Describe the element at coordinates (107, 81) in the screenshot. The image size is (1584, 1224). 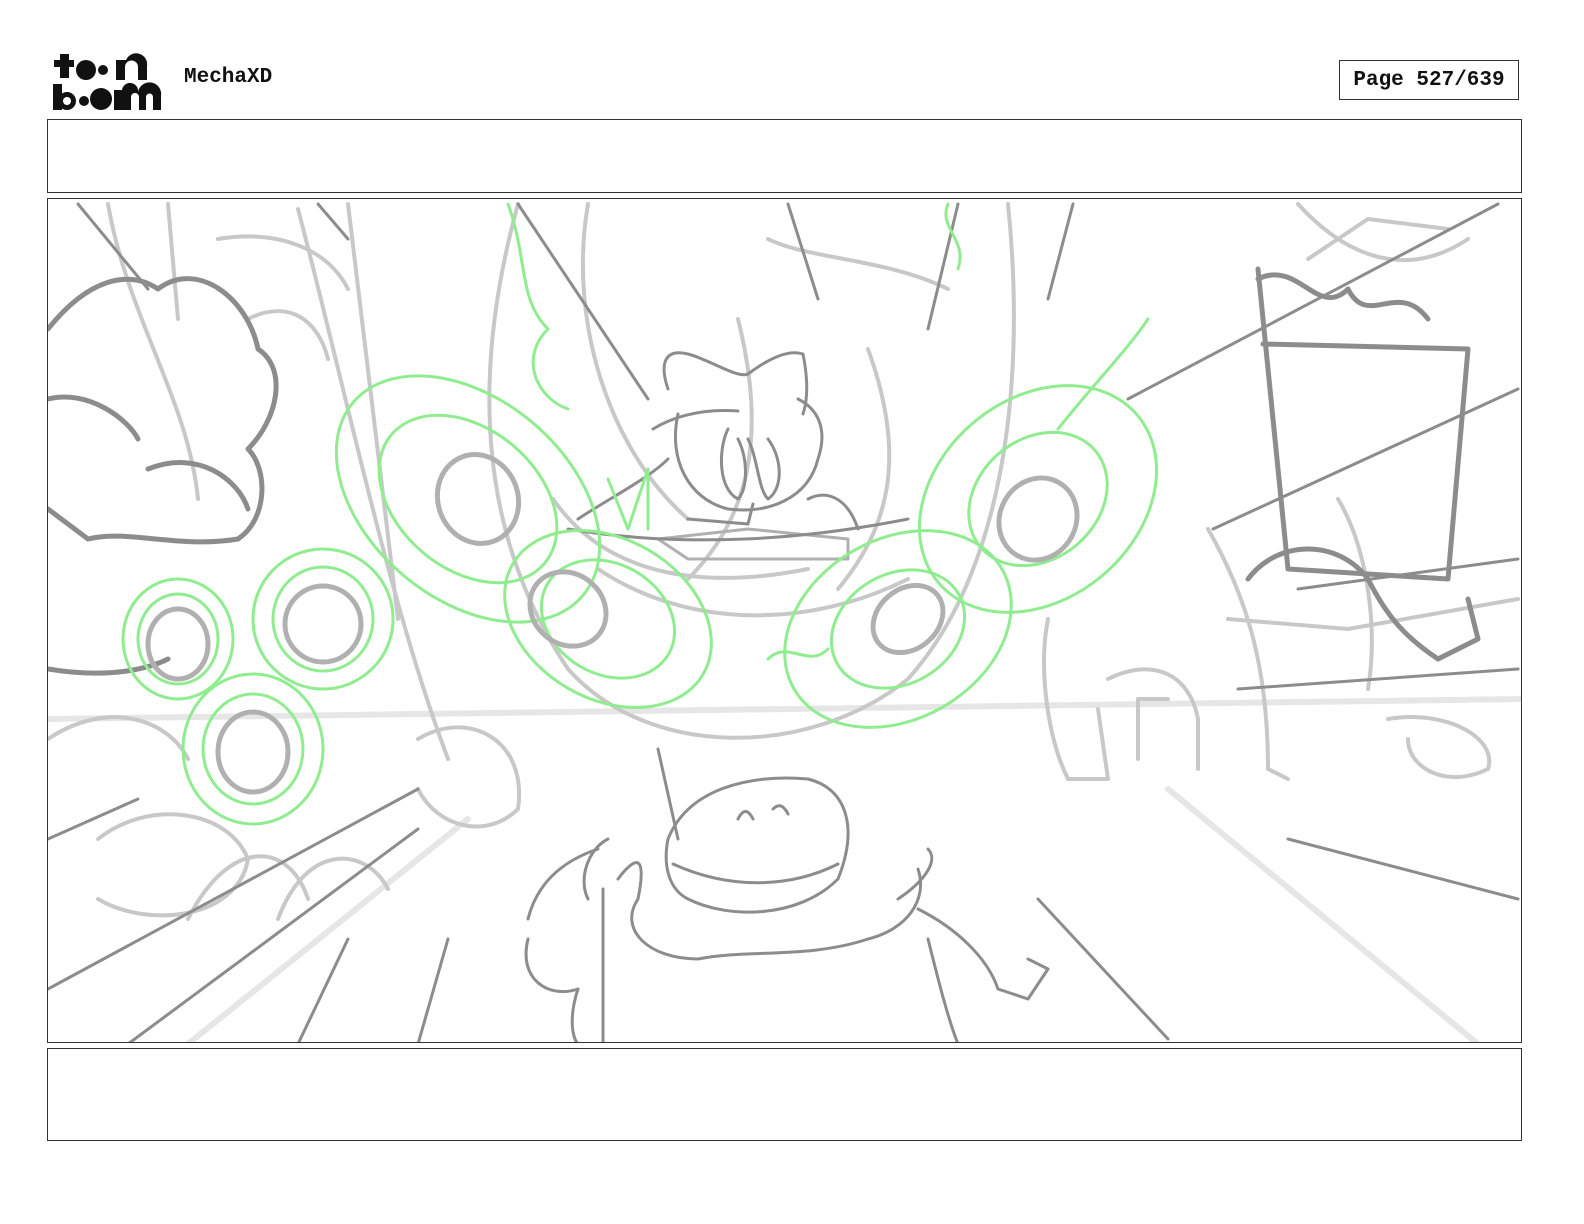
I see `toon-boom-logo` at that location.